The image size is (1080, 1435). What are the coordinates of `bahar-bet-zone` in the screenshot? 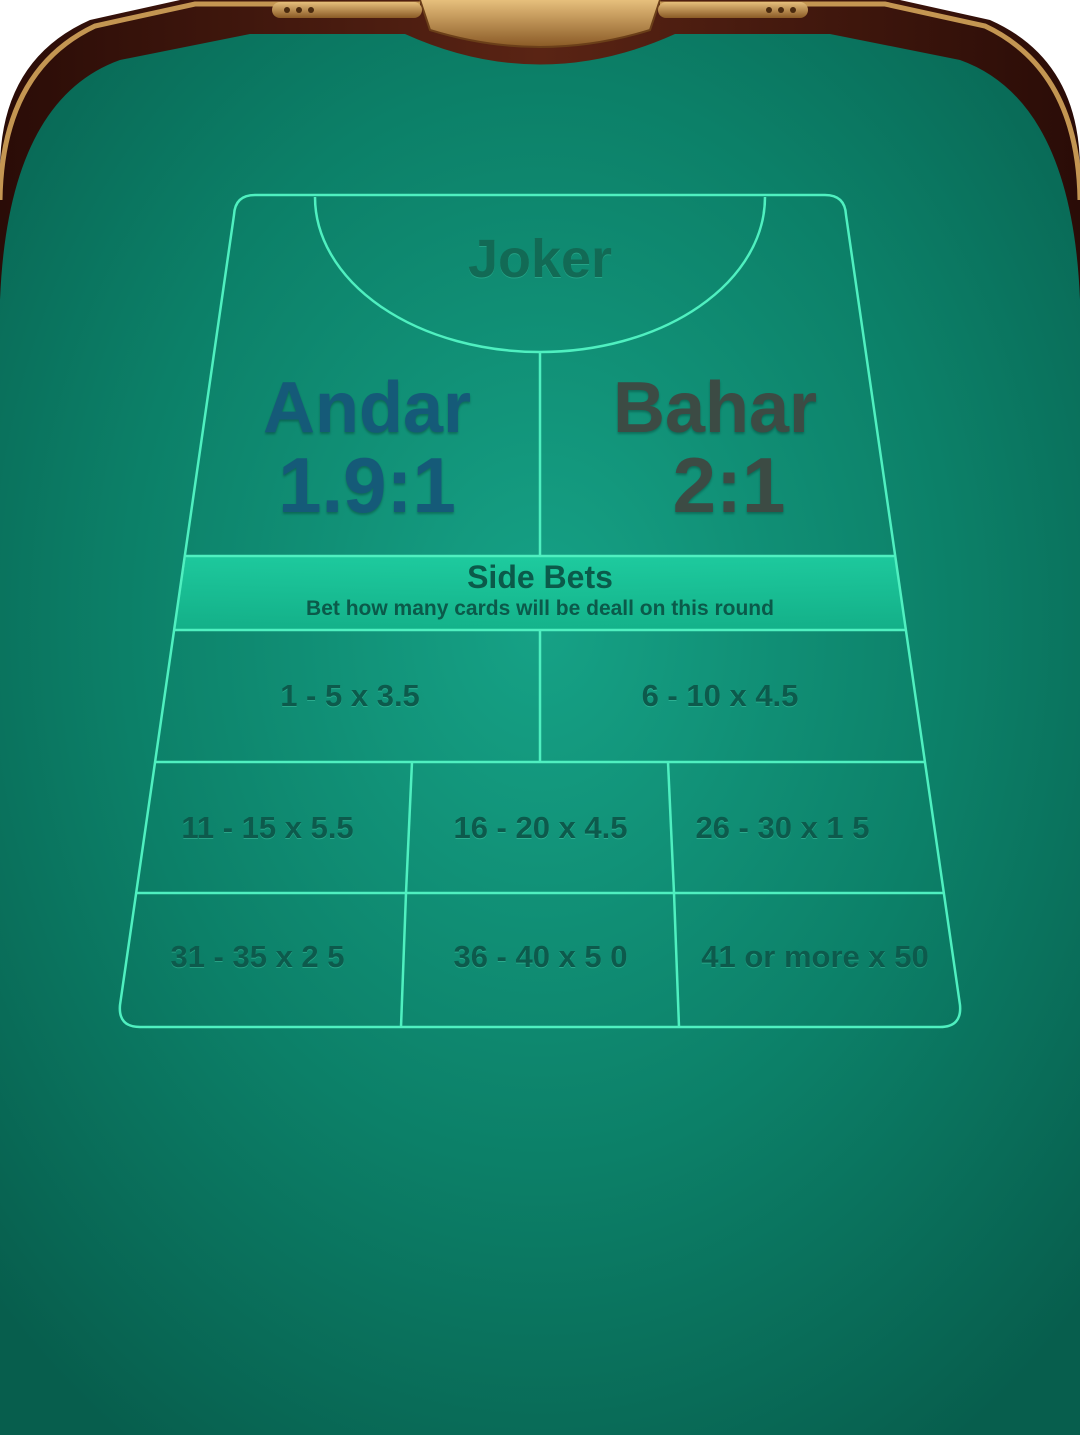 It's located at (711, 453).